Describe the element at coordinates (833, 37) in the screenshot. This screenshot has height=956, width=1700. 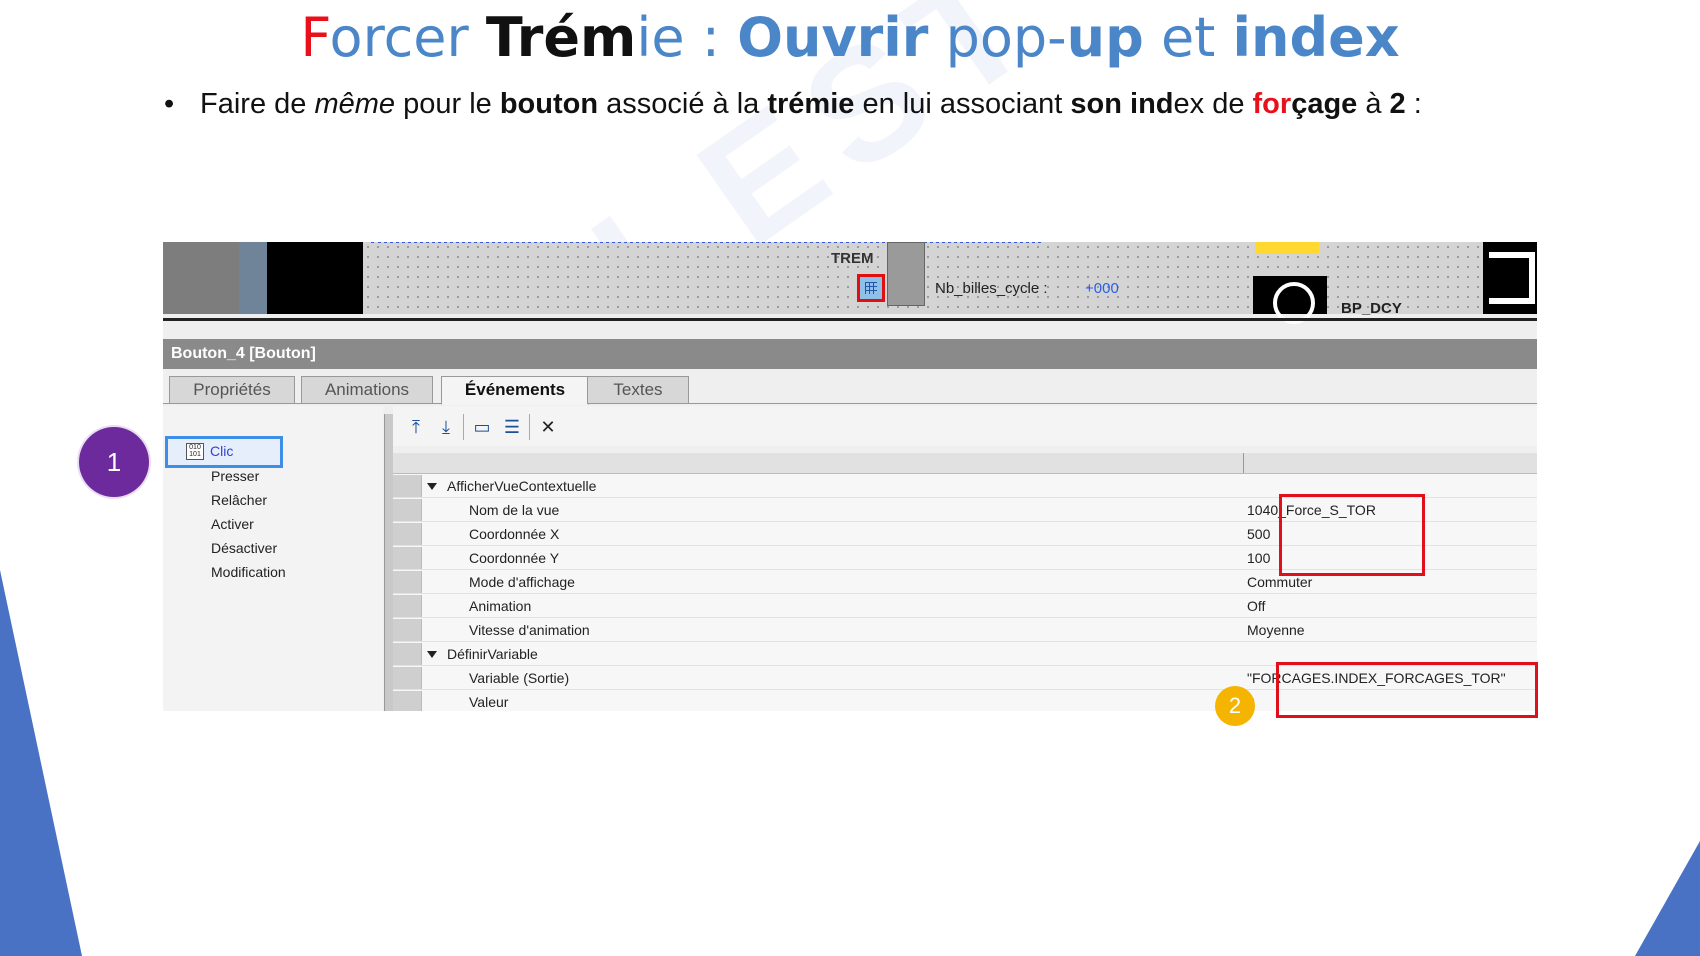
I see `title-part: Ouvrir` at that location.